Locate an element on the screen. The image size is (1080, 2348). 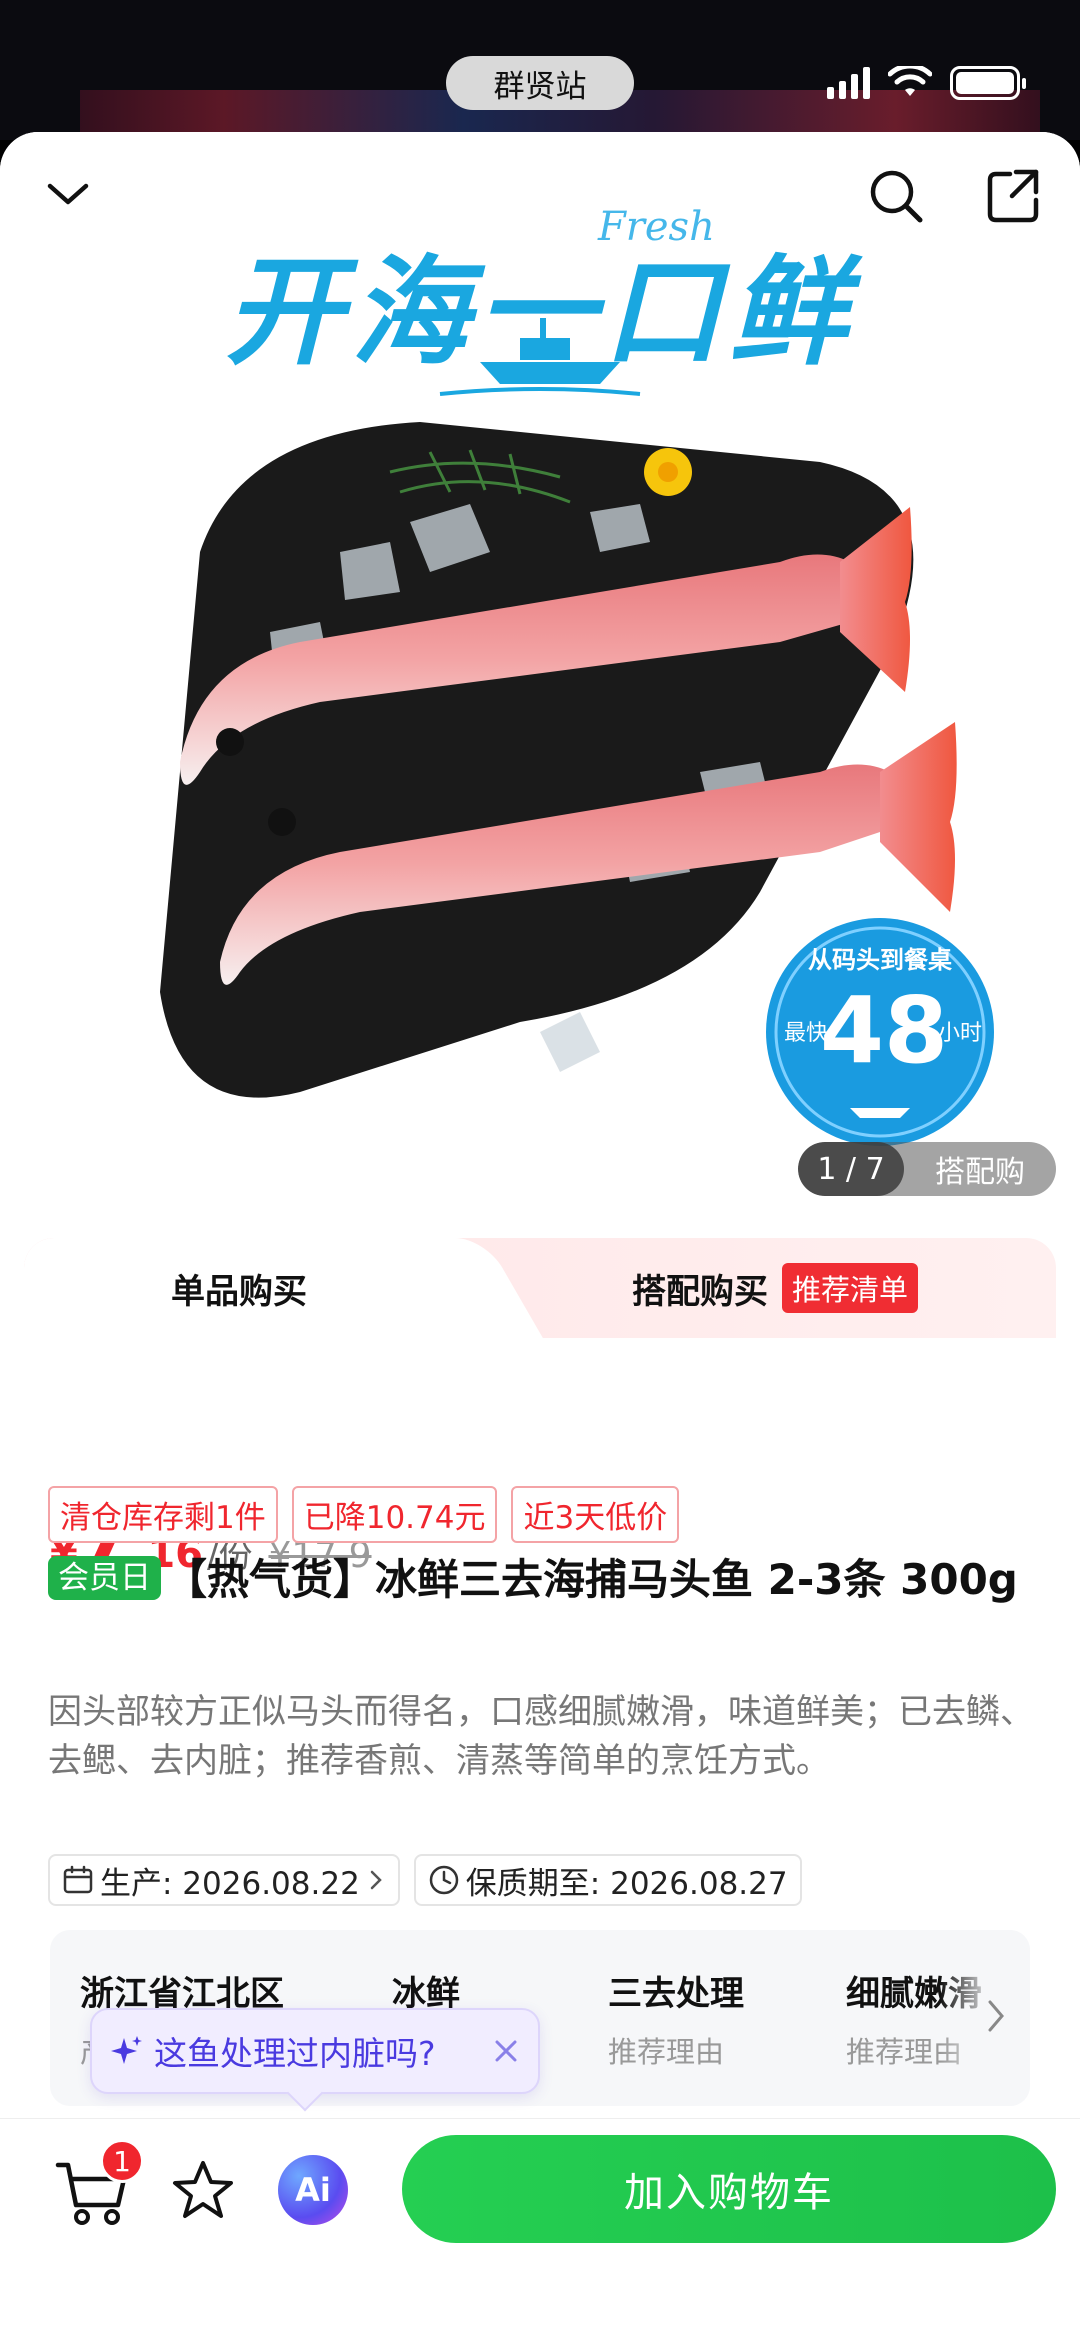
top-nav is located at coordinates (540, 197).